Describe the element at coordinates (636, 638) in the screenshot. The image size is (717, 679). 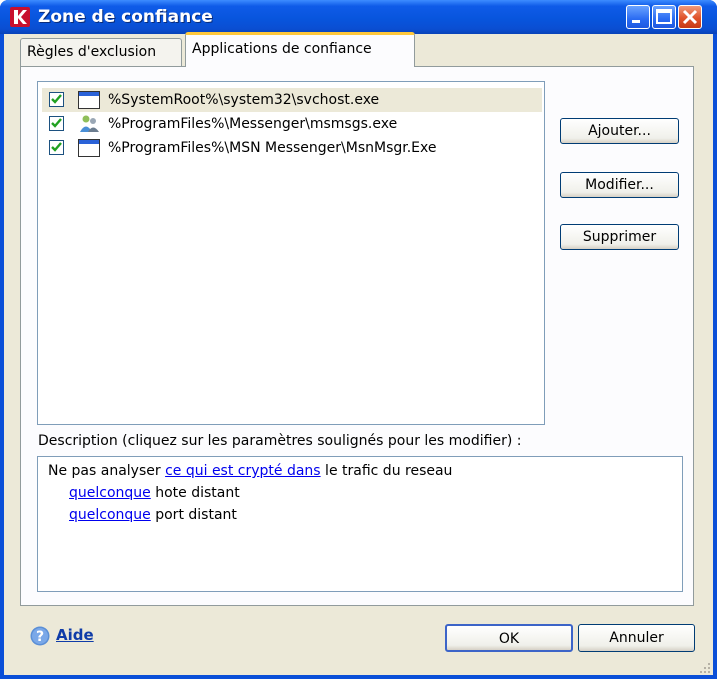
I see `cancel-button: Annuler` at that location.